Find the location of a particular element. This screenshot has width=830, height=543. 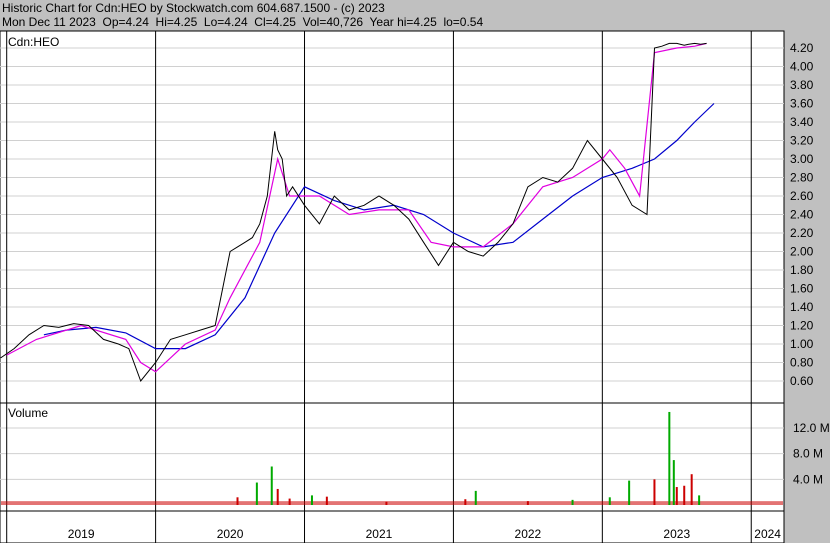

price-tick-label: 3.20 is located at coordinates (802, 141).